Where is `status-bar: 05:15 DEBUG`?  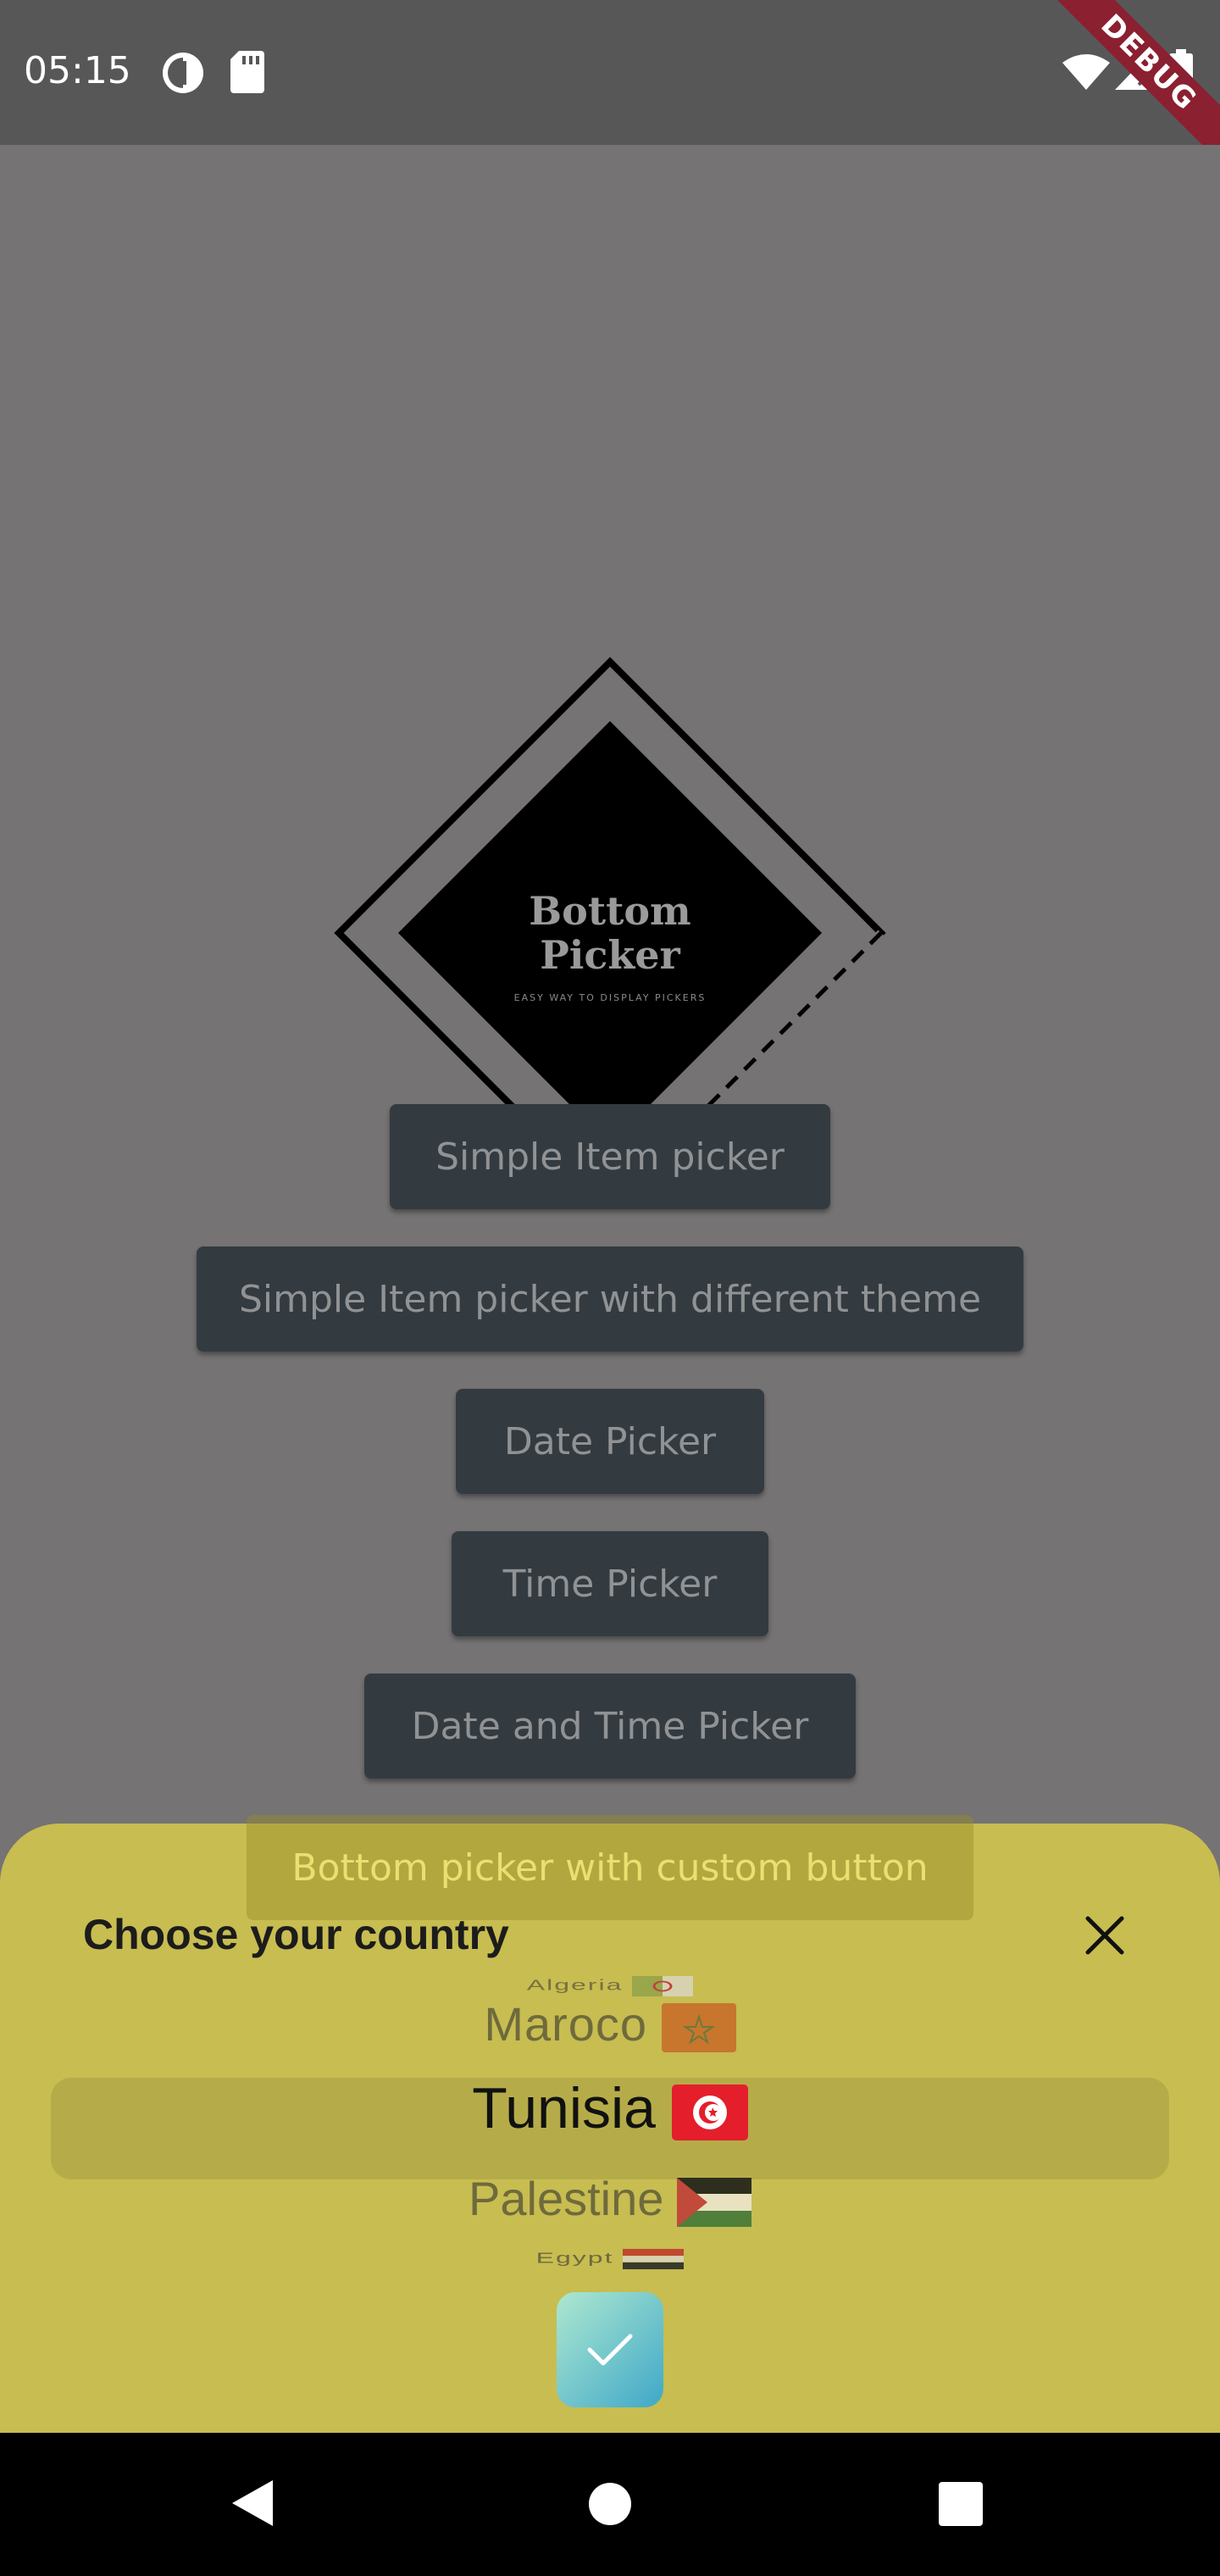
status-bar: 05:15 DEBUG is located at coordinates (610, 84).